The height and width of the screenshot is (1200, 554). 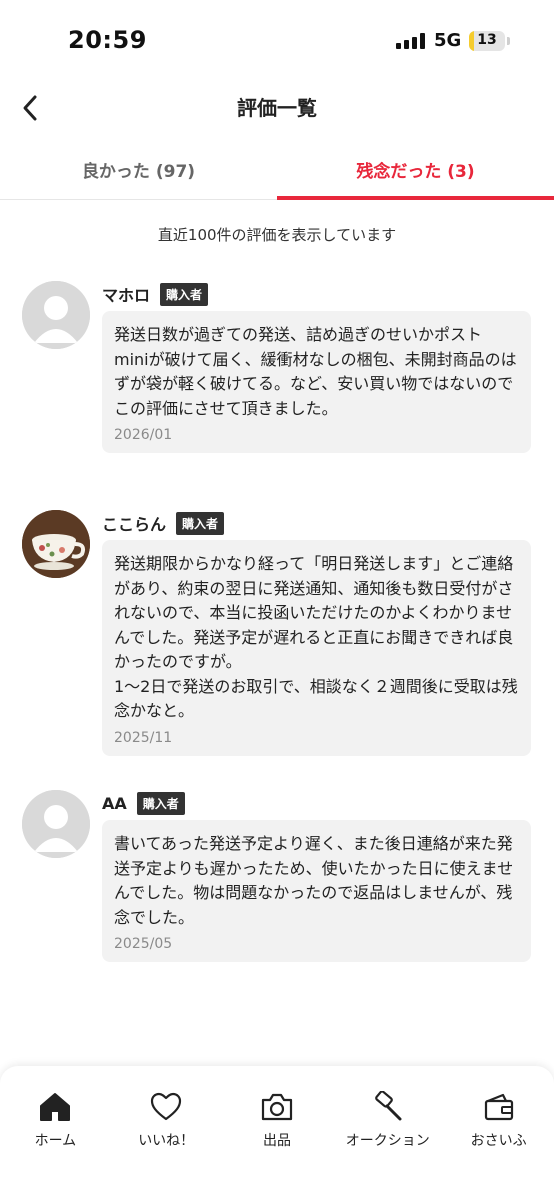 I want to click on status-bar: 20:59 5G 13, so click(x=277, y=40).